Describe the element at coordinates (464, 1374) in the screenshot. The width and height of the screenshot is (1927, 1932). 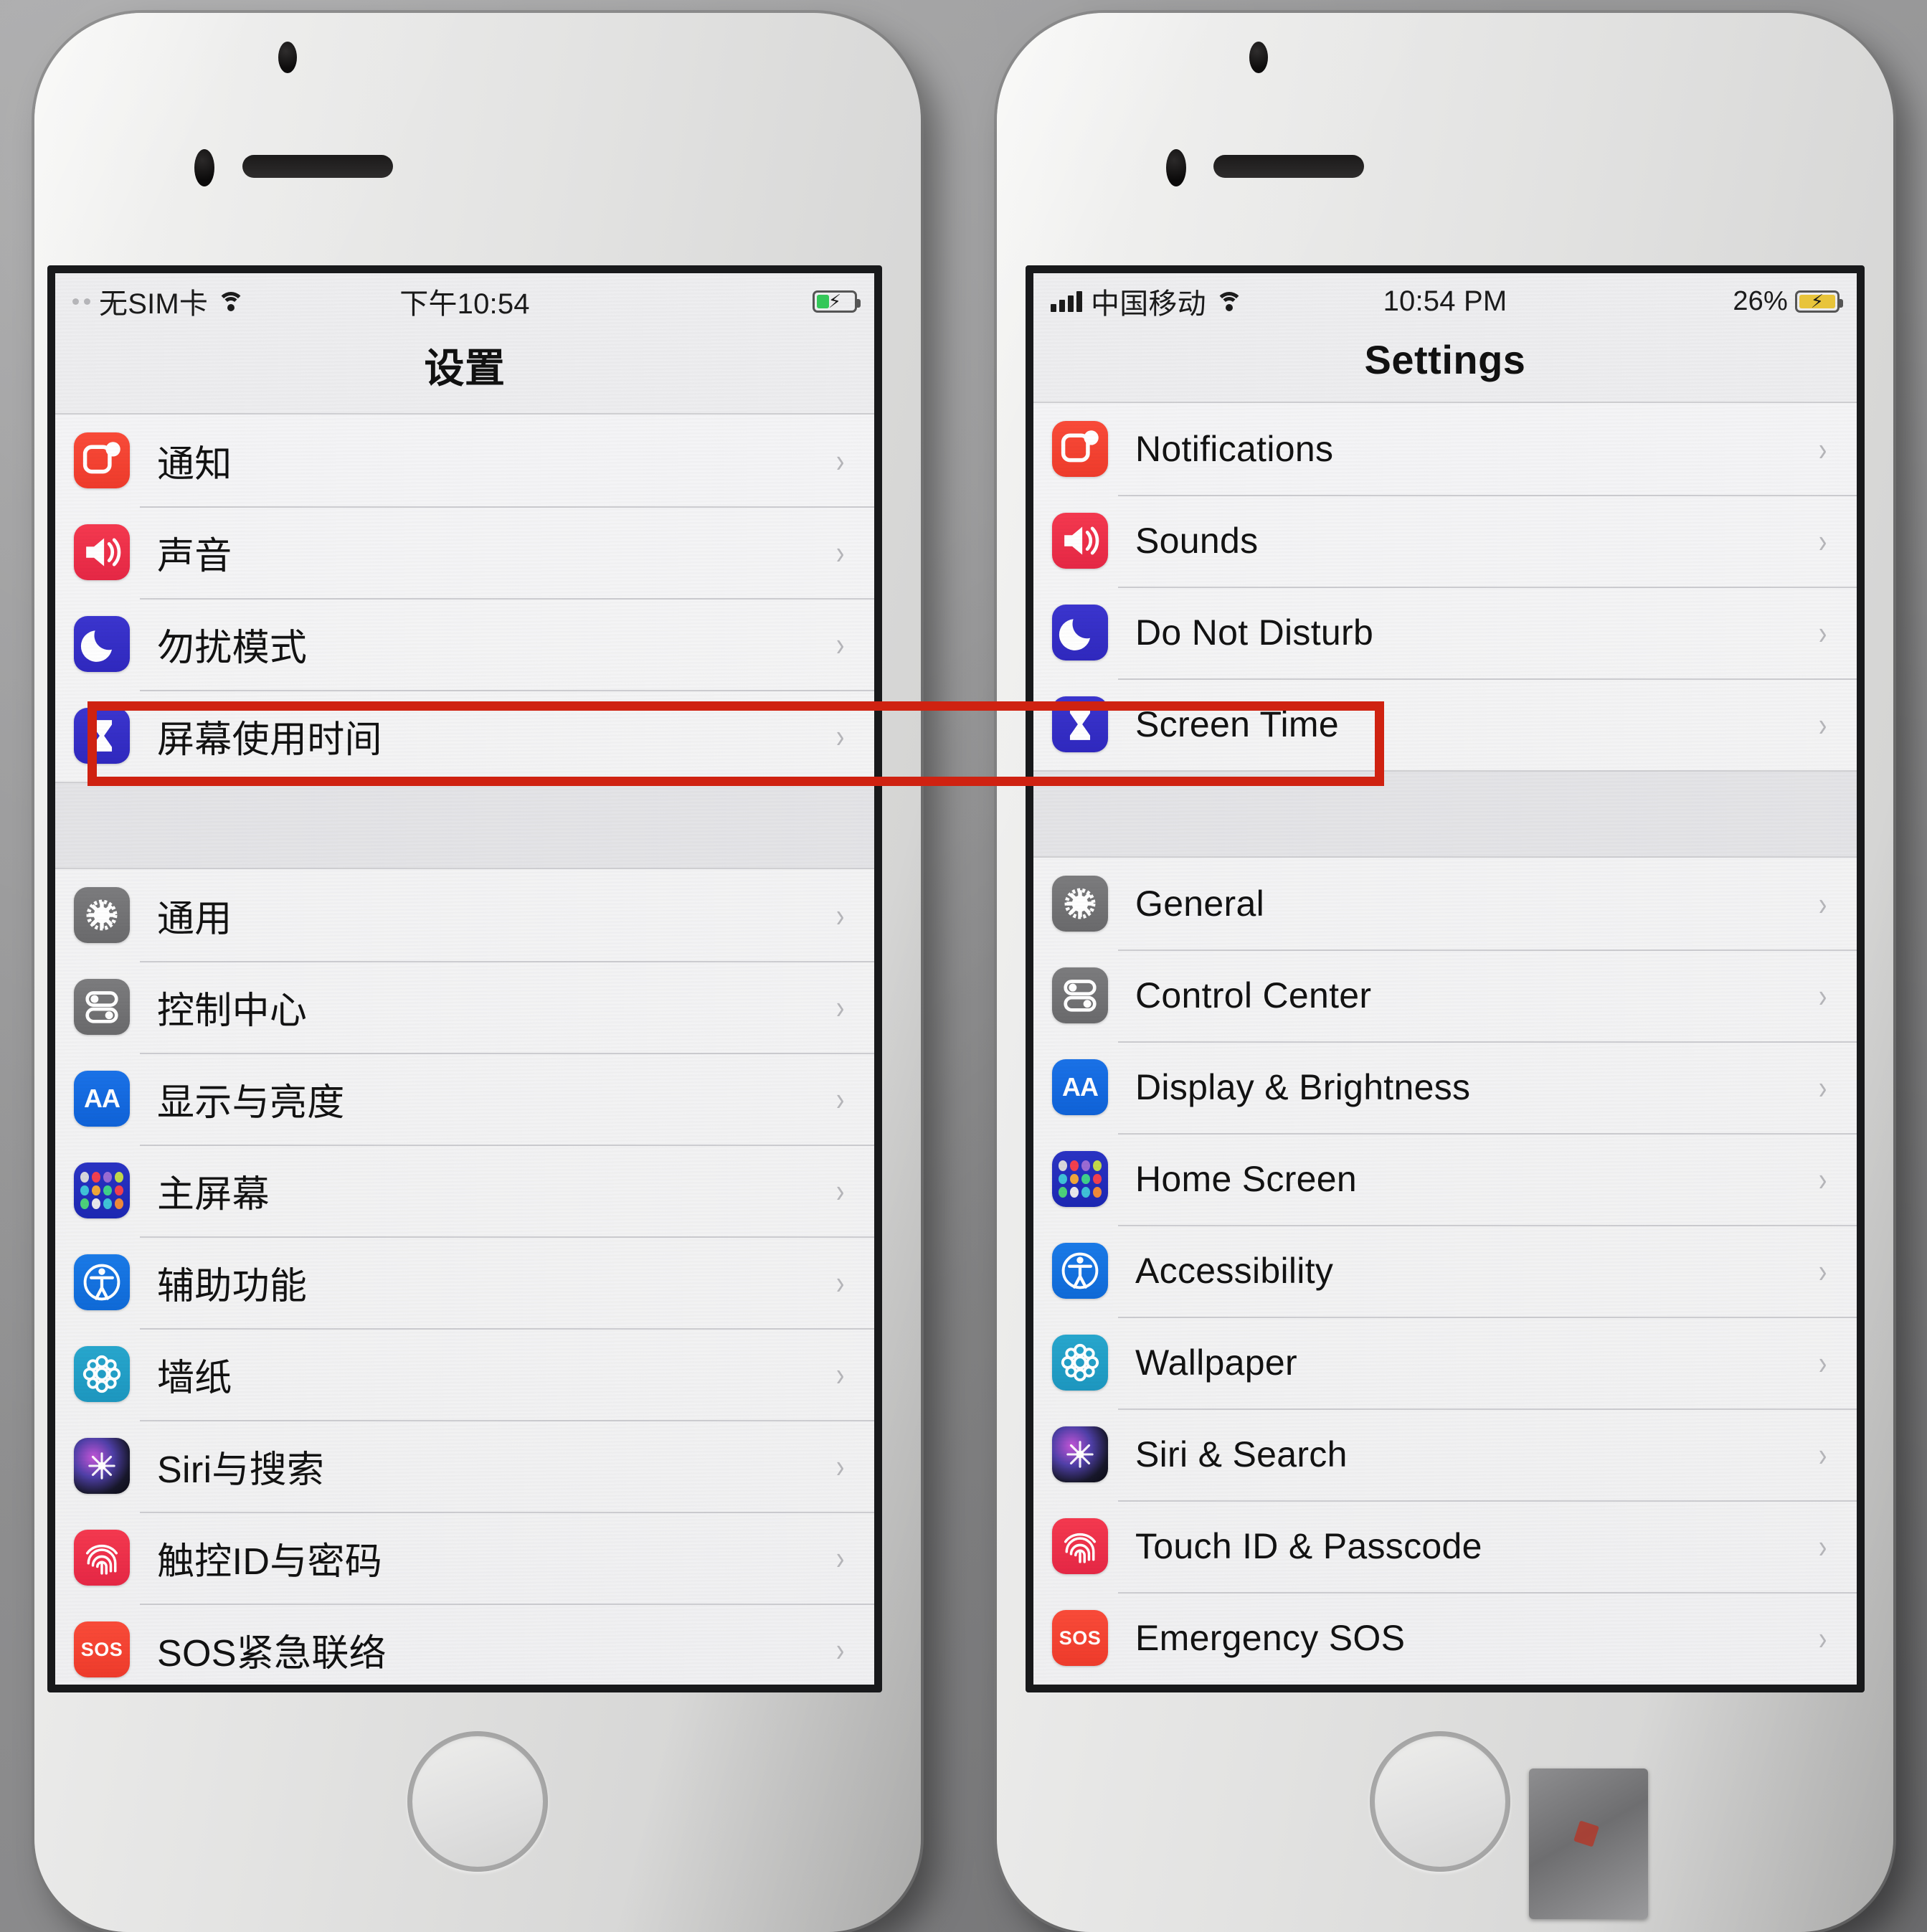
I see `settings-row-wallpaper: 墙纸 ›` at that location.